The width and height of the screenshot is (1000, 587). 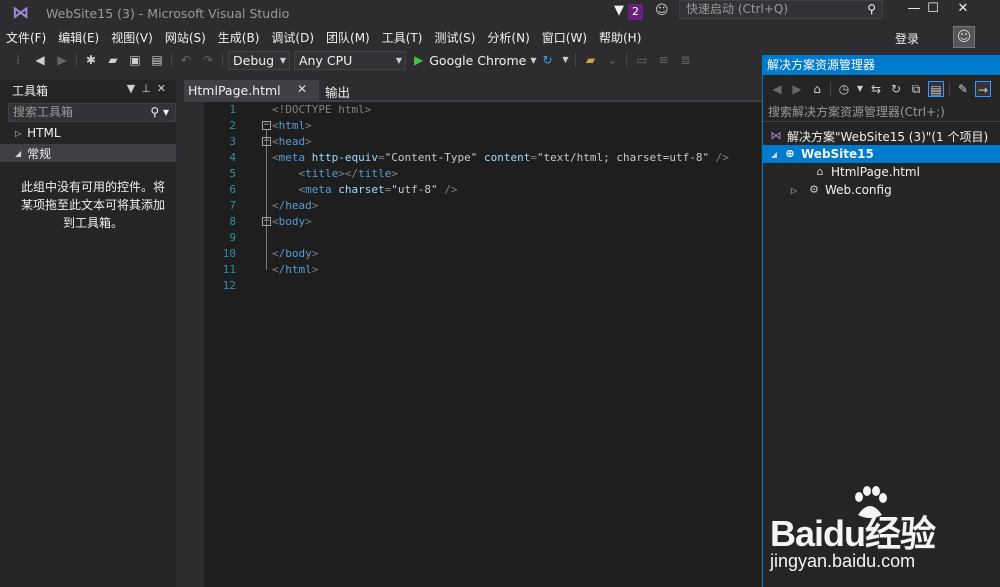 I want to click on pin-icon: ⊥, so click(x=149, y=88).